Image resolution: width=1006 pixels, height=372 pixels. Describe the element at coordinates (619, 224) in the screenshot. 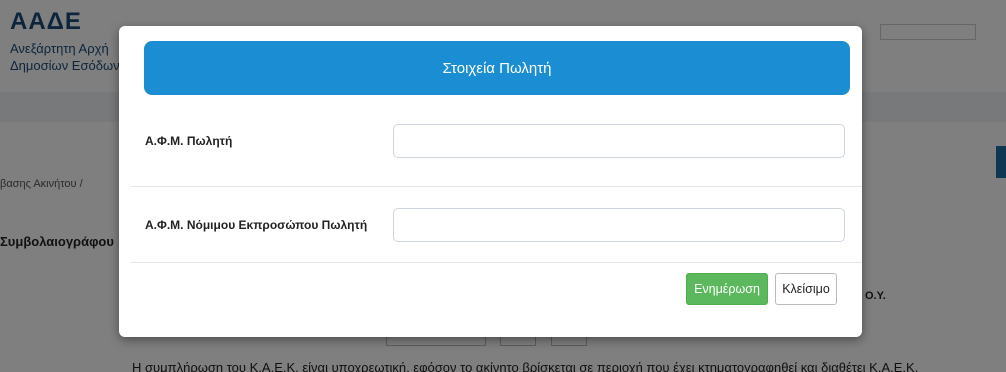

I see `legal-rep-afm-input` at that location.